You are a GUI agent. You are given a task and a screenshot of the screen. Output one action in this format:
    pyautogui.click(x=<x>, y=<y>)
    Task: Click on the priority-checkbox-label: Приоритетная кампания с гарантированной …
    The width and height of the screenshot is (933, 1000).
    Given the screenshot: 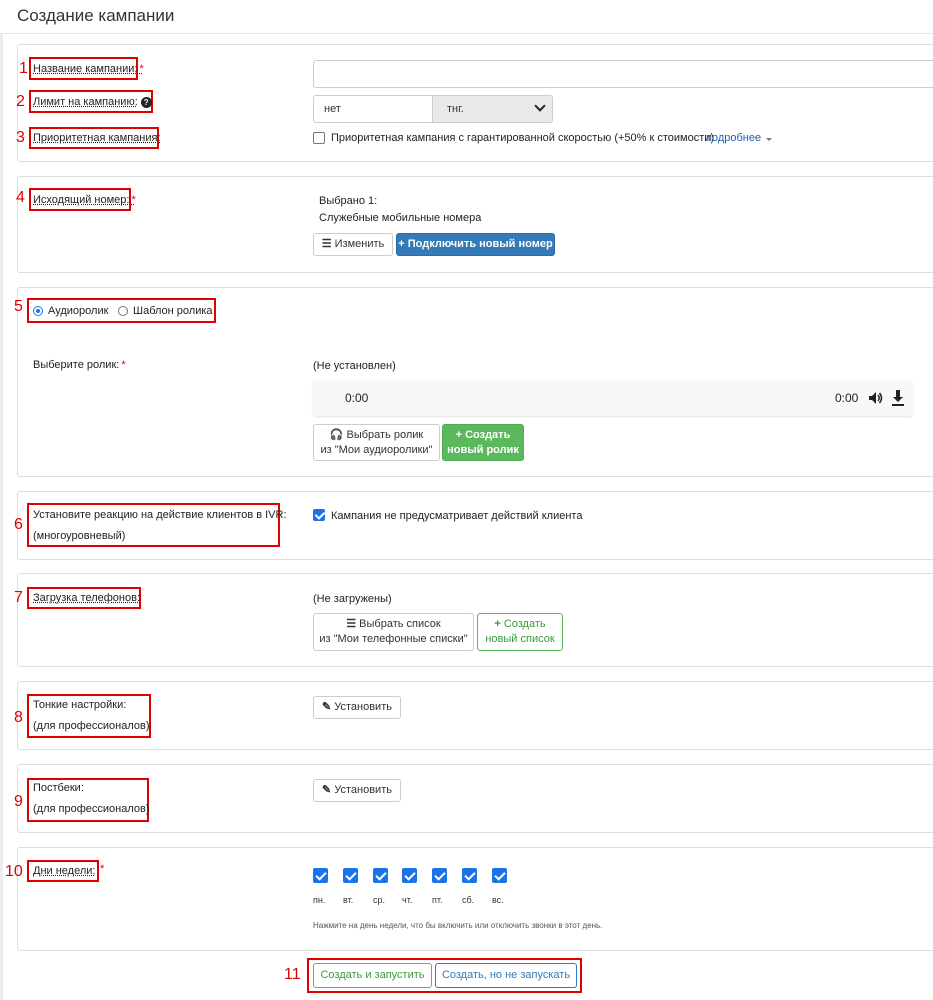 What is the action you would take?
    pyautogui.click(x=523, y=138)
    